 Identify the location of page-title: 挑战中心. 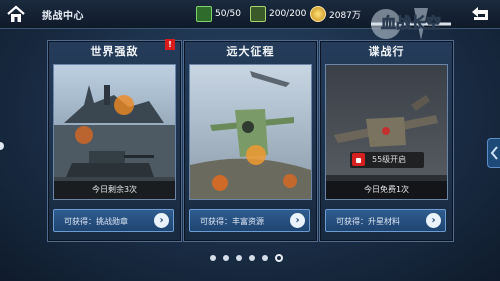
(63, 16).